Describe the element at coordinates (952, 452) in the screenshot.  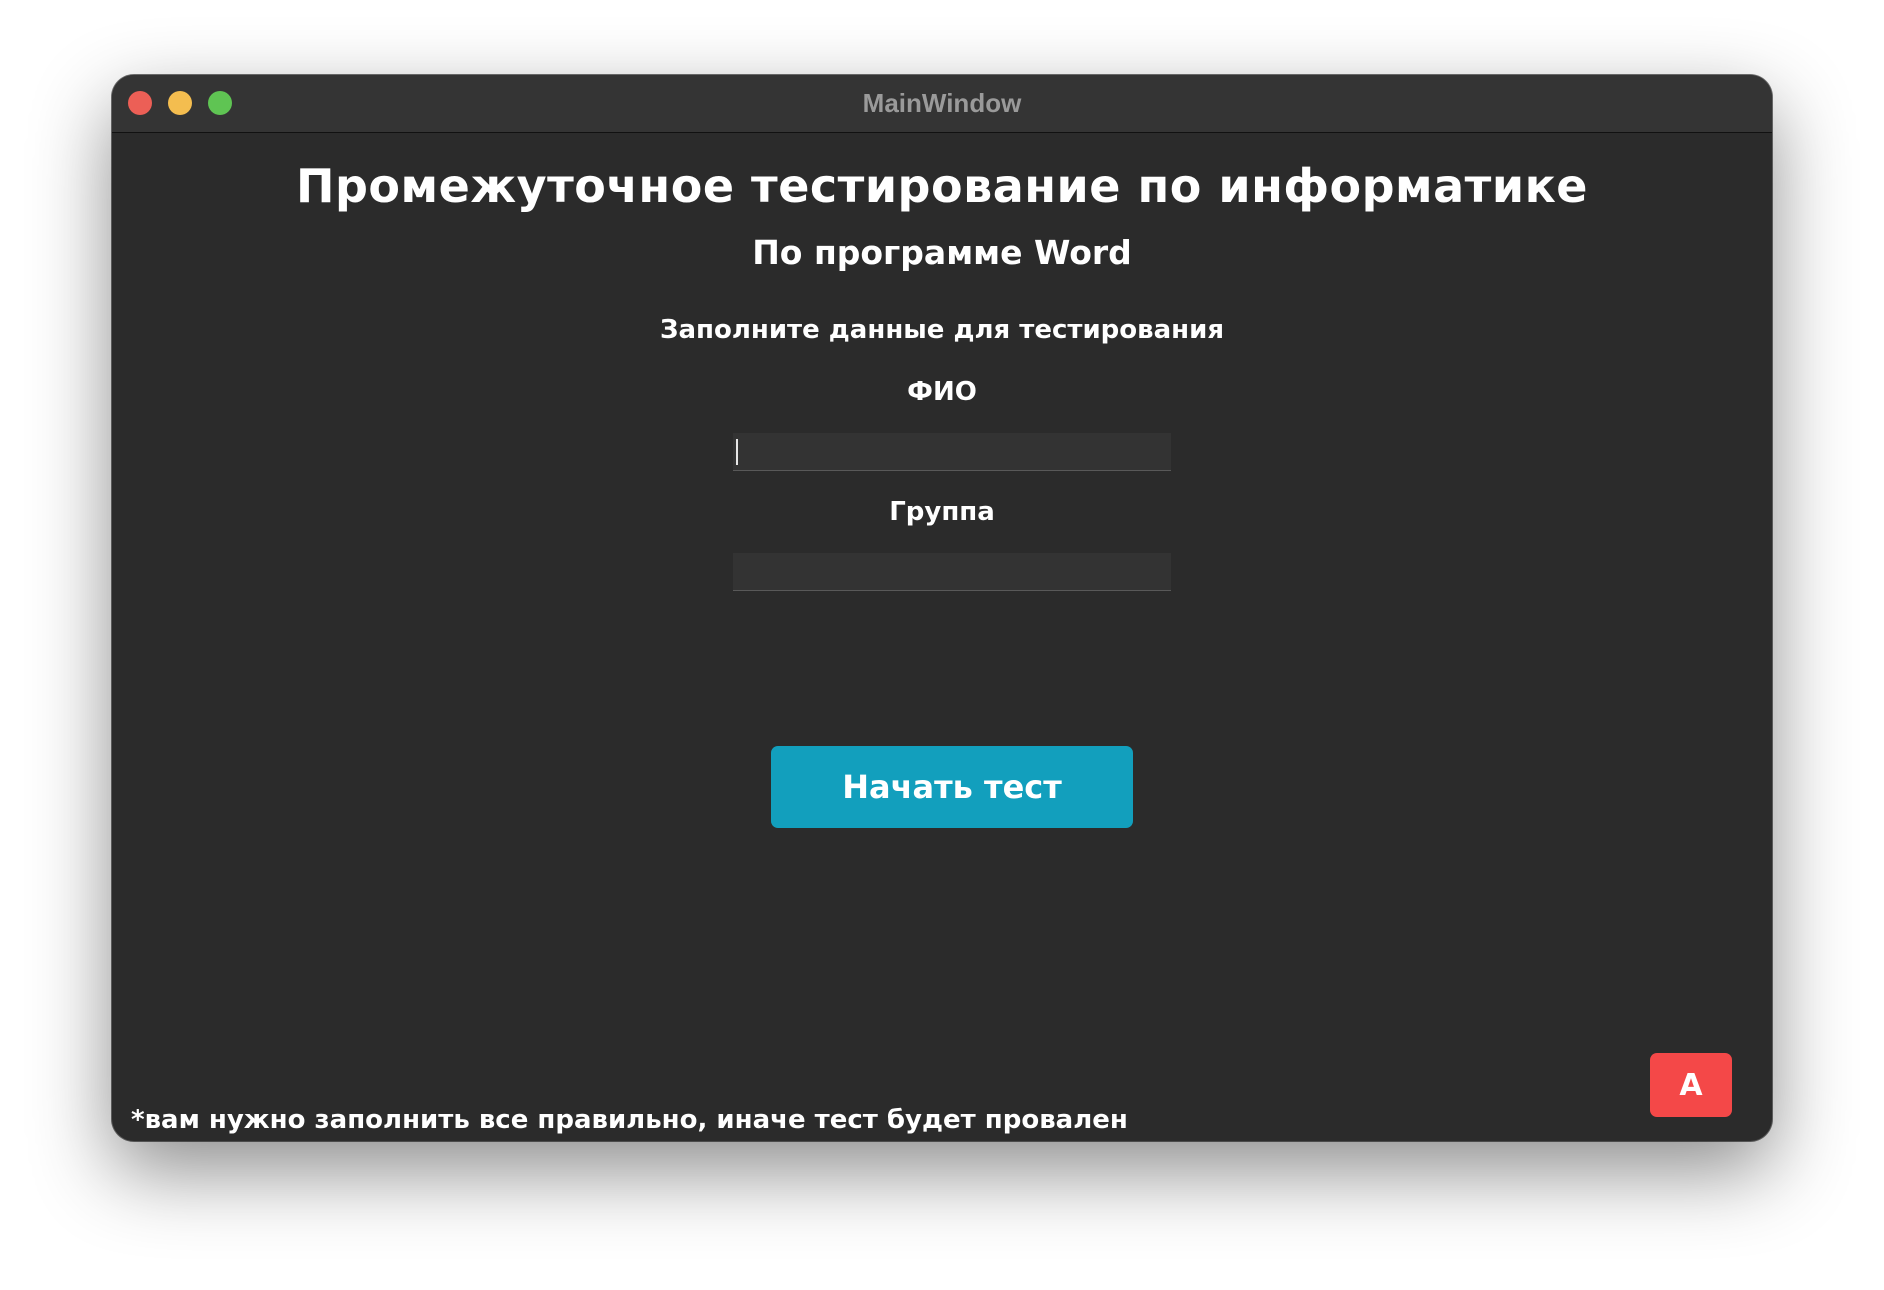
I see `fio-input` at that location.